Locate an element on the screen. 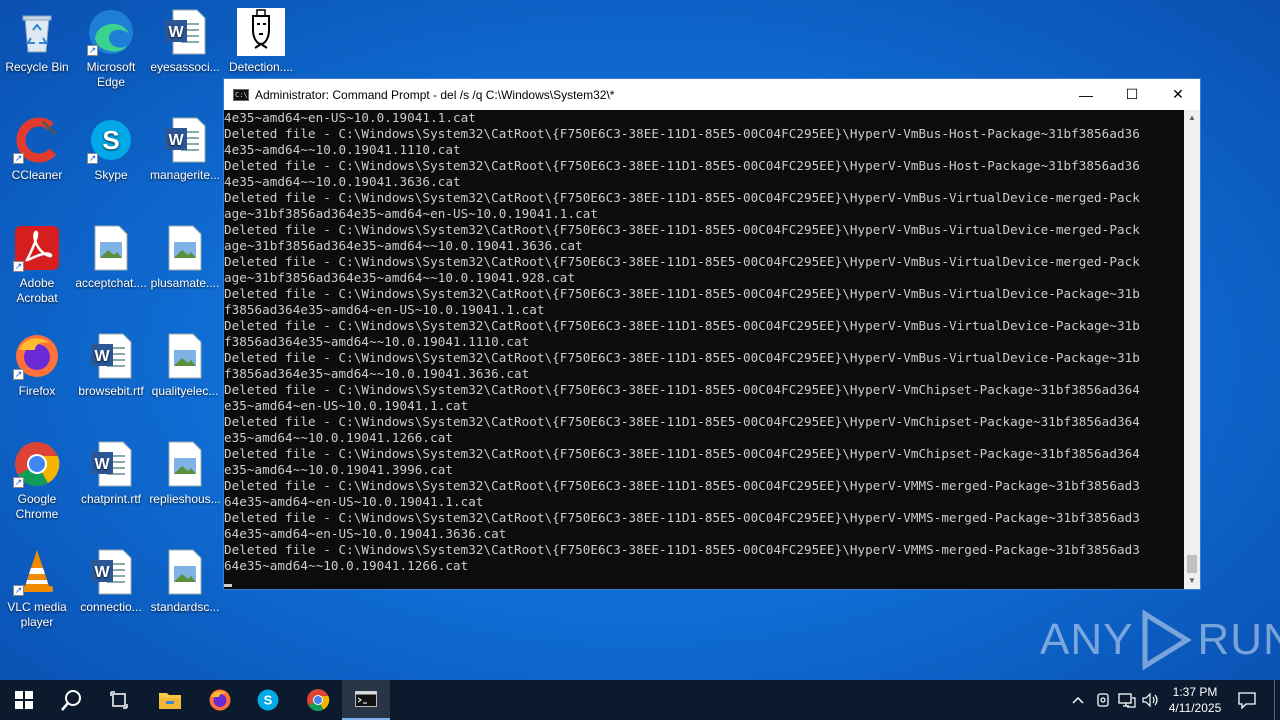 The height and width of the screenshot is (720, 1280). watermark-text-right: RUN is located at coordinates (1238, 639).